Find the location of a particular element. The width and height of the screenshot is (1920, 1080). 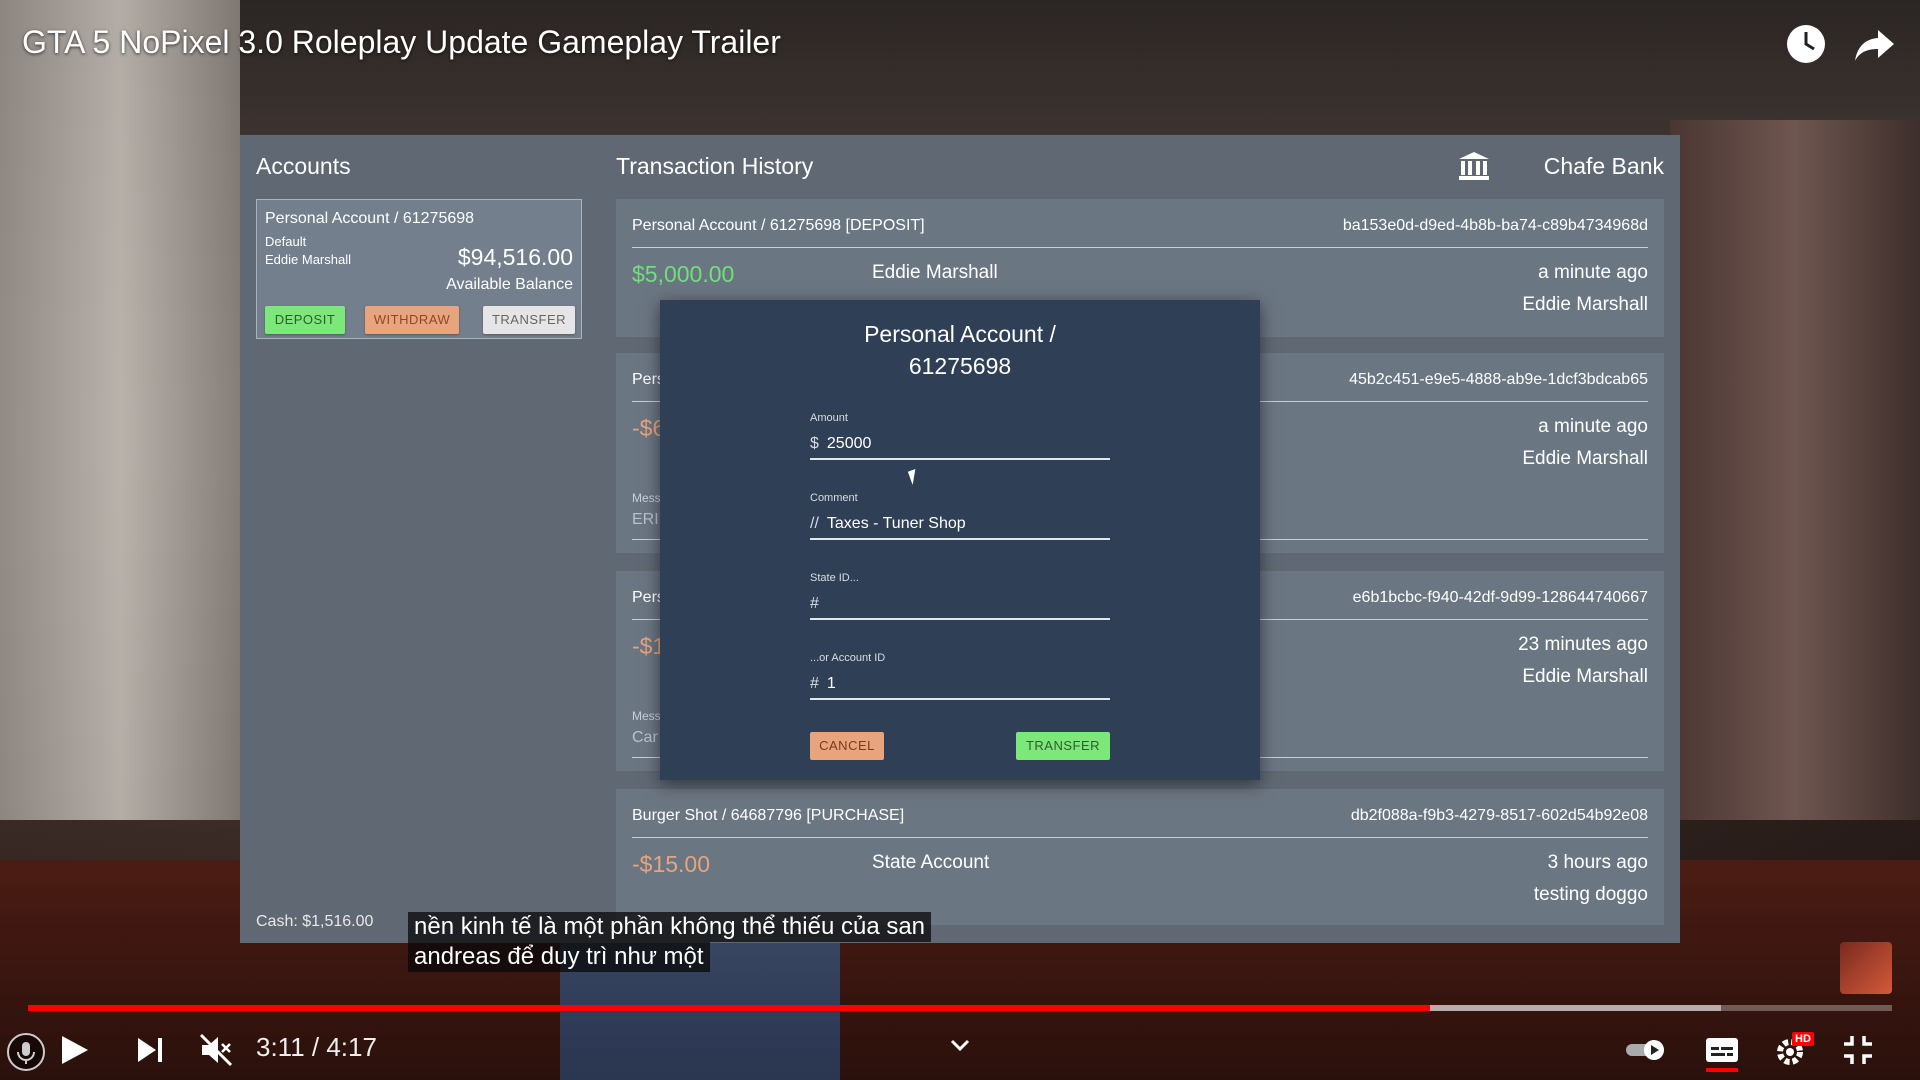

transaction-time: 3 hours ago is located at coordinates (1597, 862).